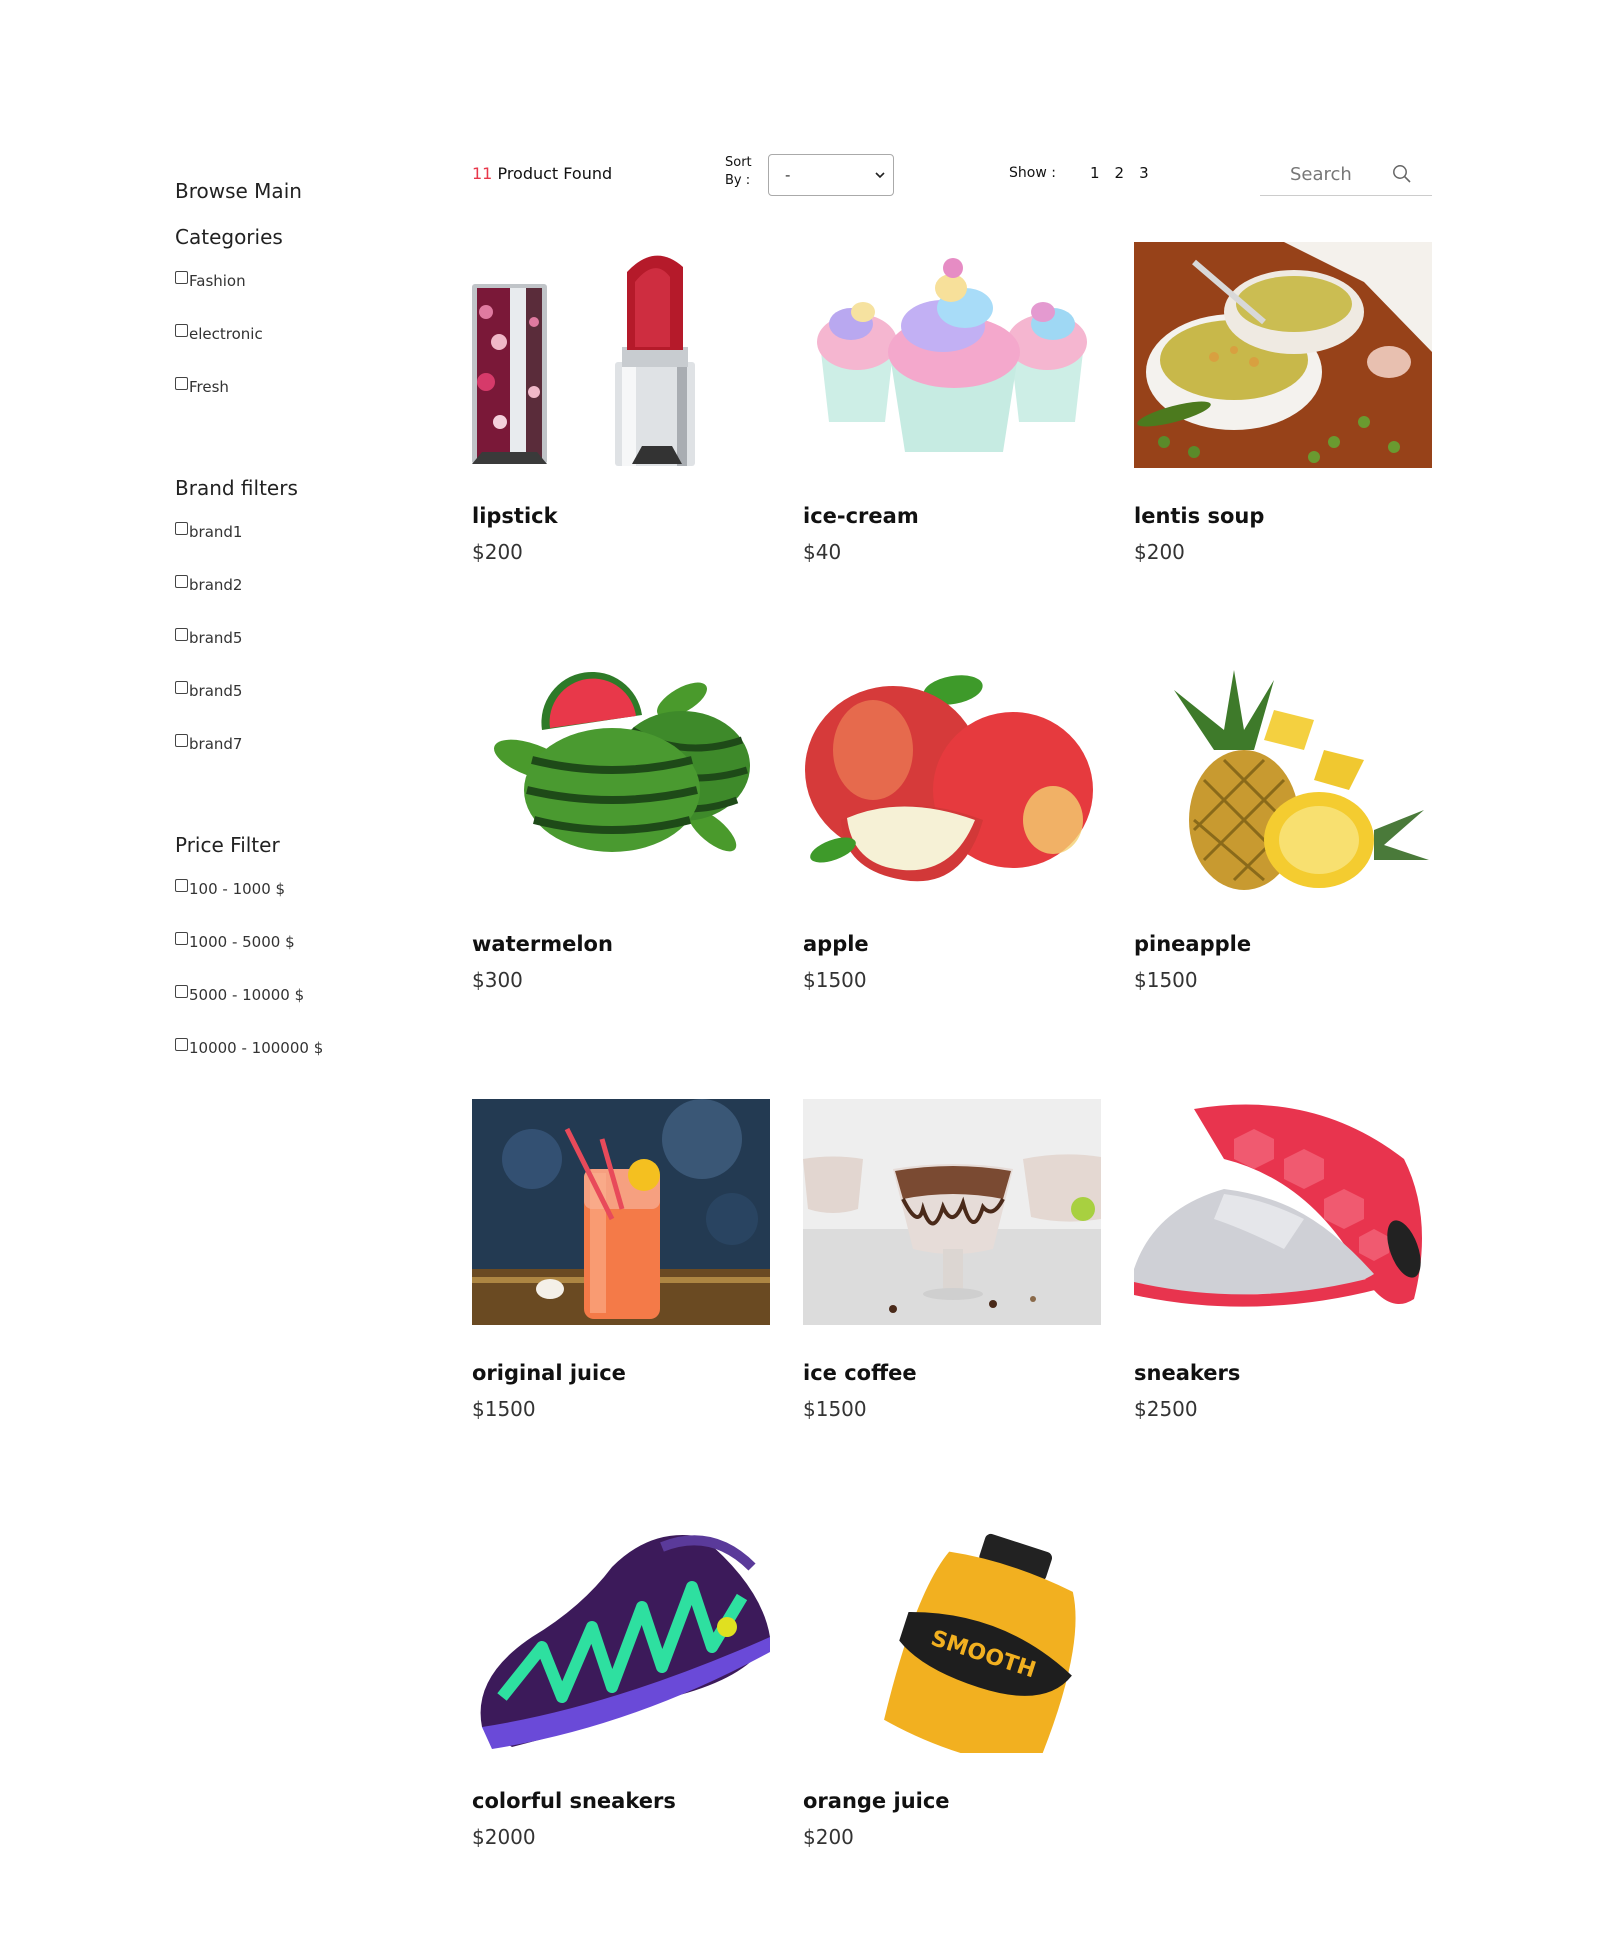  What do you see at coordinates (552, 173) in the screenshot?
I see `product-found-label: Product Found` at bounding box center [552, 173].